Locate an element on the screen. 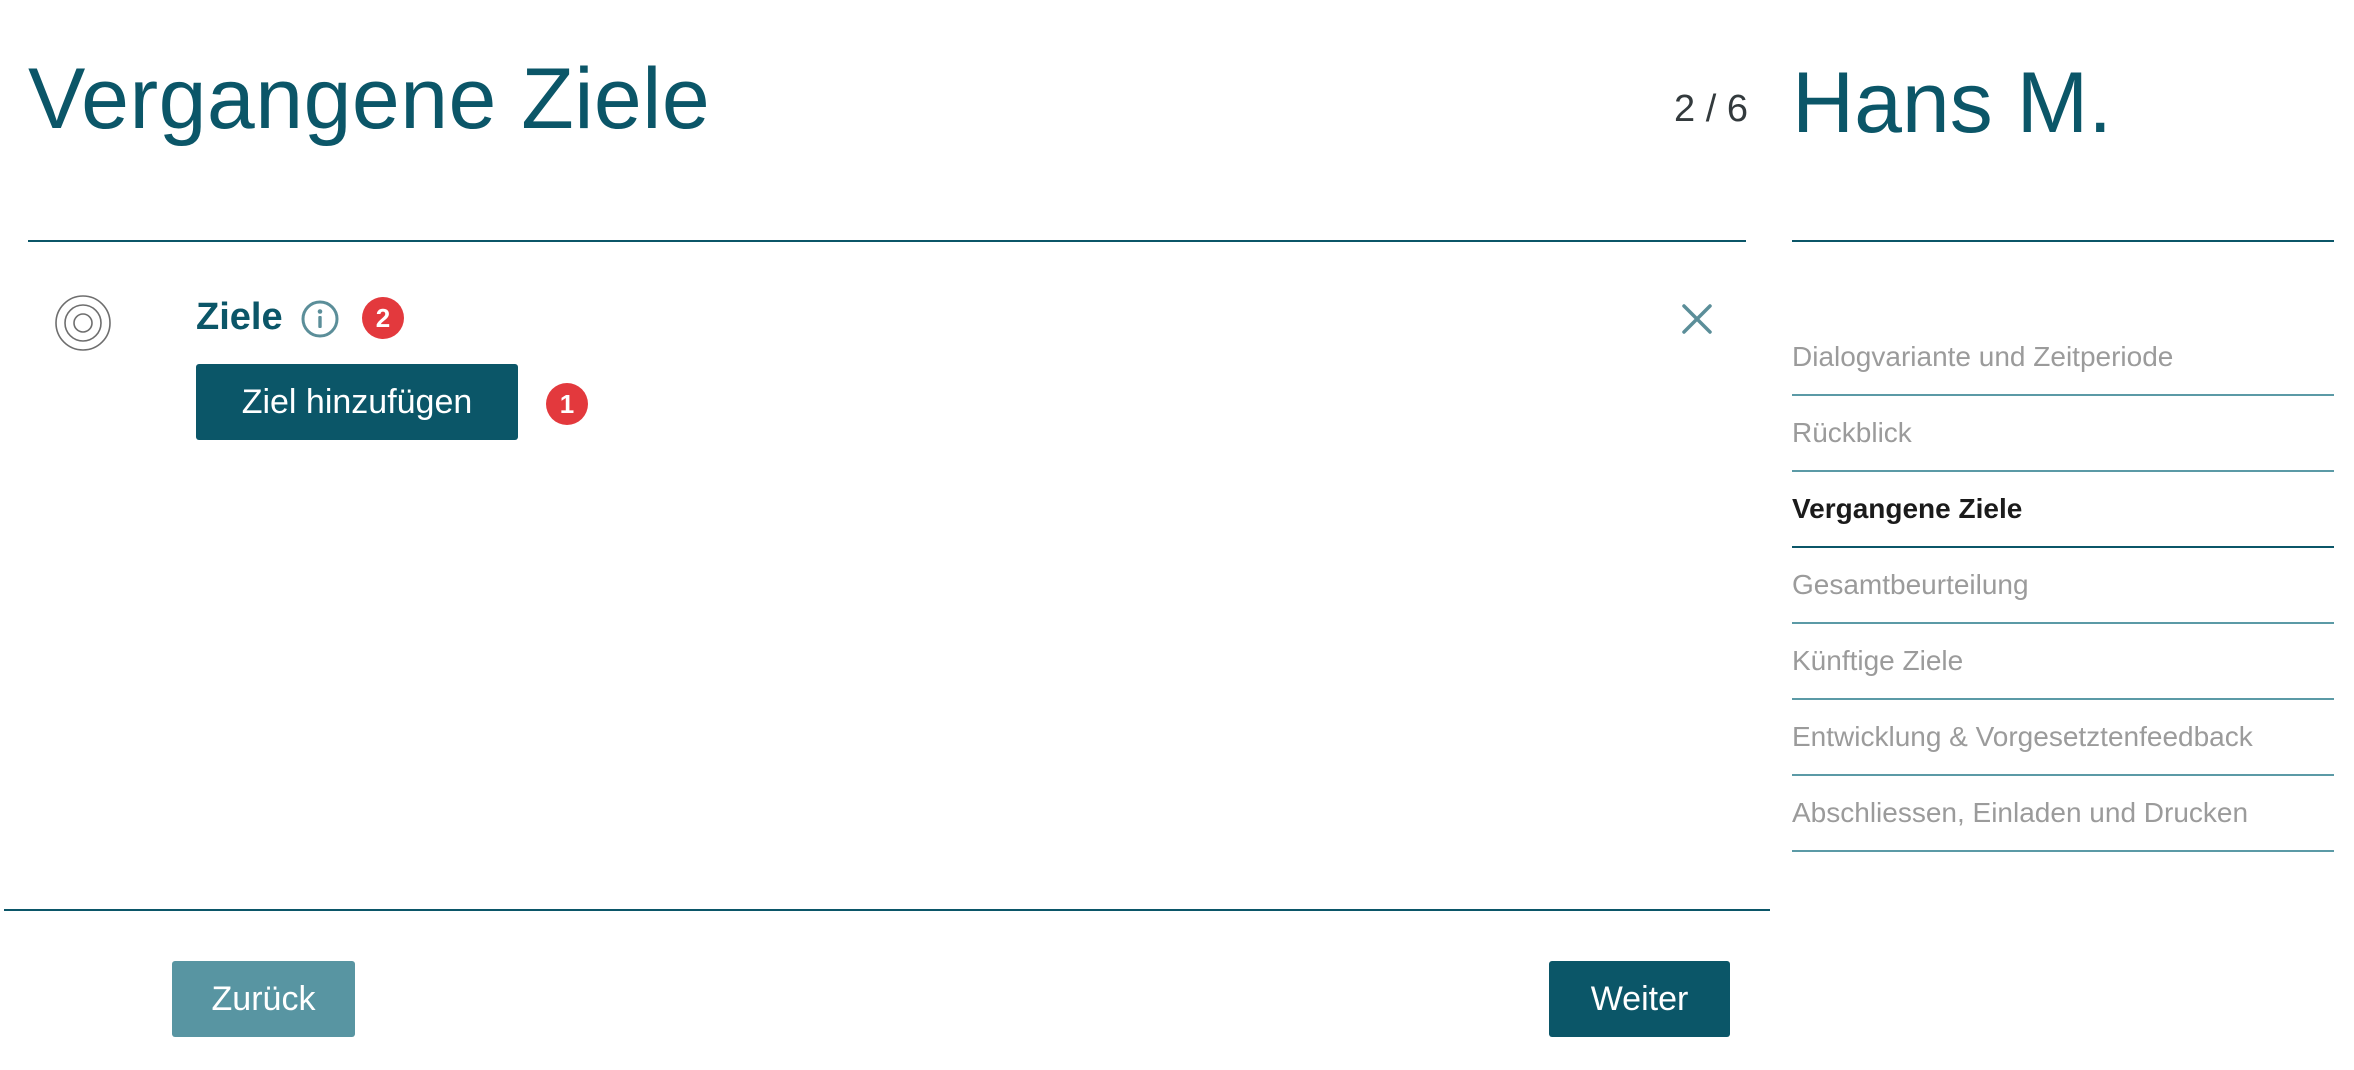 The image size is (2354, 1070). header-divider is located at coordinates (887, 241).